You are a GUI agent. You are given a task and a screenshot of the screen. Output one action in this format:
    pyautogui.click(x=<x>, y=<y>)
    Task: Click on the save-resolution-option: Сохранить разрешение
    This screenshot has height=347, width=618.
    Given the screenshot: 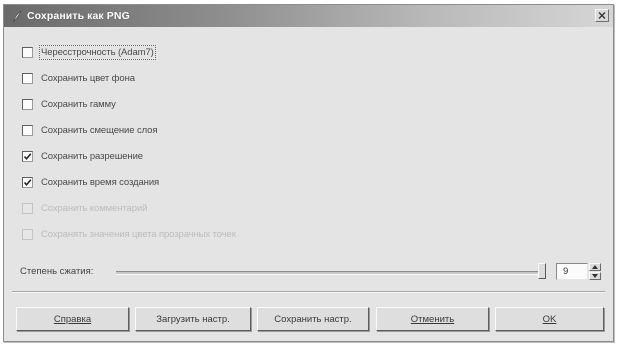 What is the action you would take?
    pyautogui.click(x=82, y=156)
    